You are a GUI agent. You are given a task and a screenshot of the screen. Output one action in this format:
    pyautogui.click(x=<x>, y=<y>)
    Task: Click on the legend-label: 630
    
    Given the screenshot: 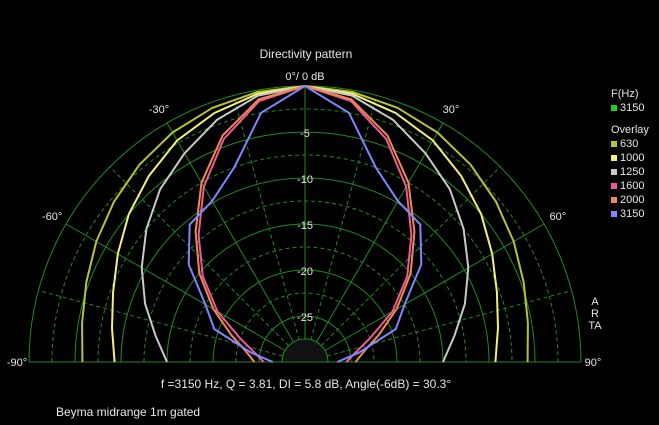 What is the action you would take?
    pyautogui.click(x=629, y=144)
    